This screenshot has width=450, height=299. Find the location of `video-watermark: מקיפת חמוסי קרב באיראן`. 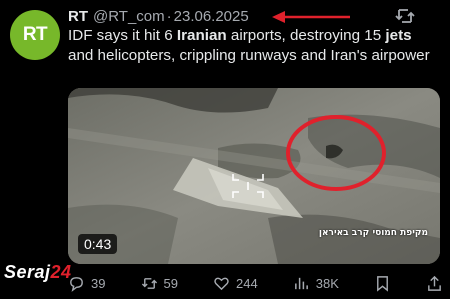

video-watermark: מקיפת חמוסי קרב באיראן is located at coordinates (373, 233).